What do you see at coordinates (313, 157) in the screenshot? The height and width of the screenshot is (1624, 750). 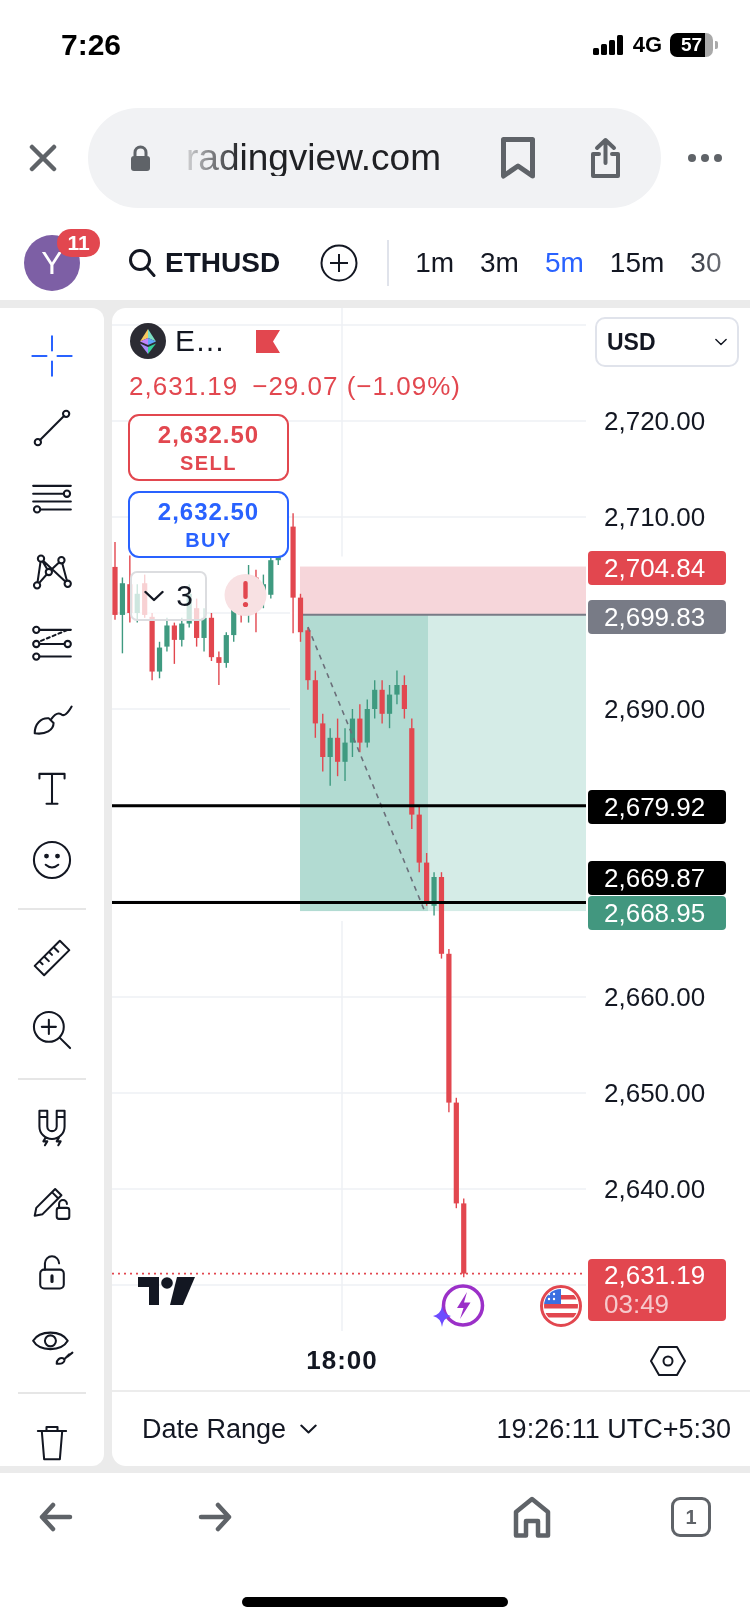 I see `url-text: radingview.com` at bounding box center [313, 157].